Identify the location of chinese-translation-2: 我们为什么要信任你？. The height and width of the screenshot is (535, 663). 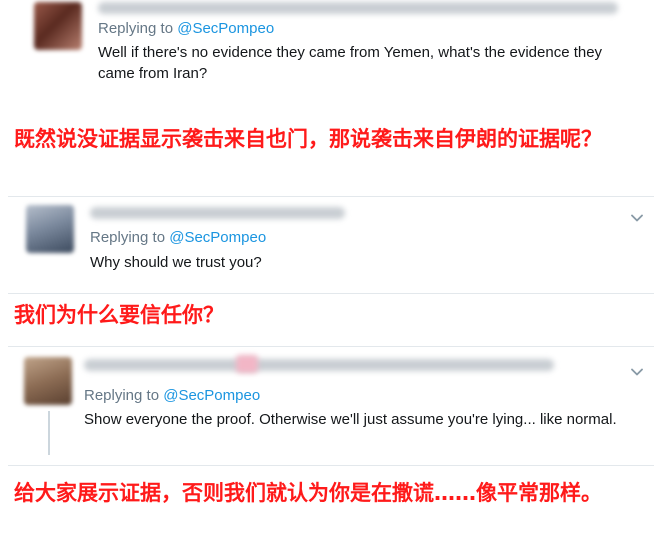
(119, 315).